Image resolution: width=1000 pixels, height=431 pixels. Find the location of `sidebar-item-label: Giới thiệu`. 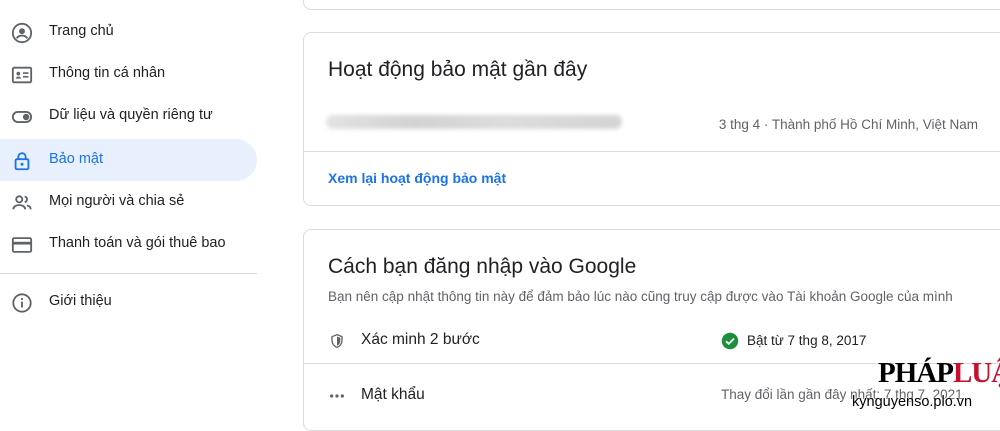

sidebar-item-label: Giới thiệu is located at coordinates (80, 301).